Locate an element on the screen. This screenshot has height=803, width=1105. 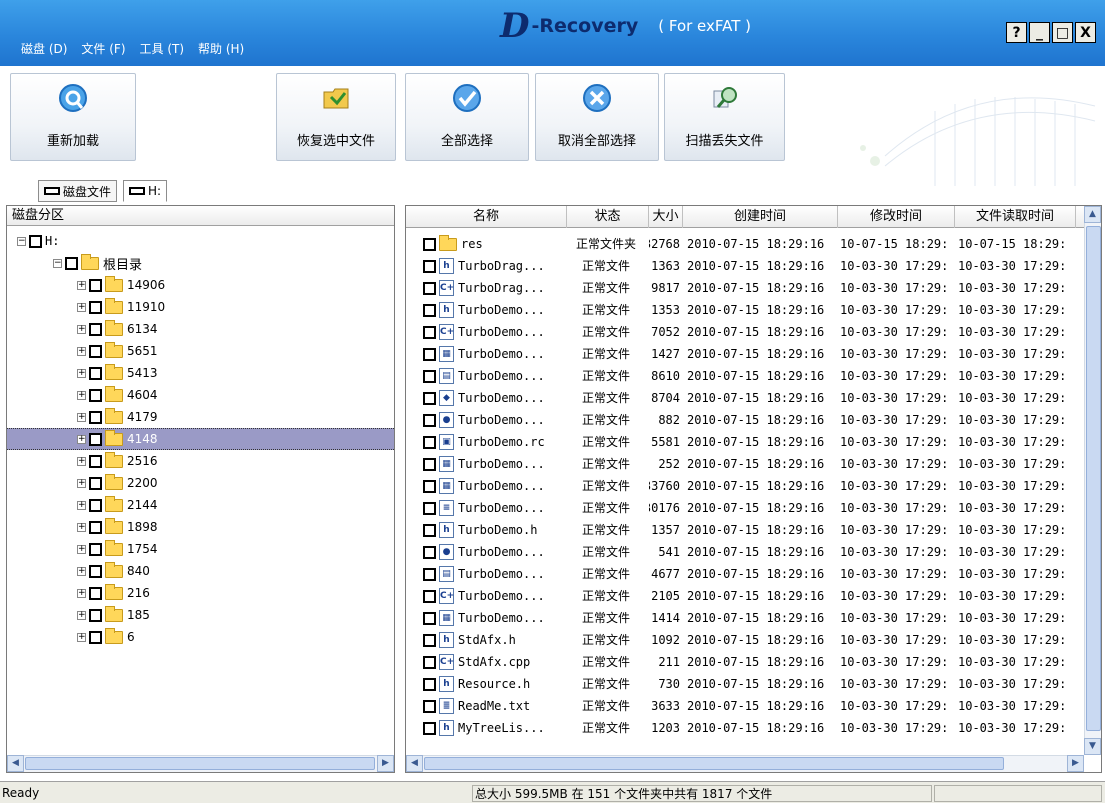
tab-disk-files: 磁盘文件 is located at coordinates (78, 191).